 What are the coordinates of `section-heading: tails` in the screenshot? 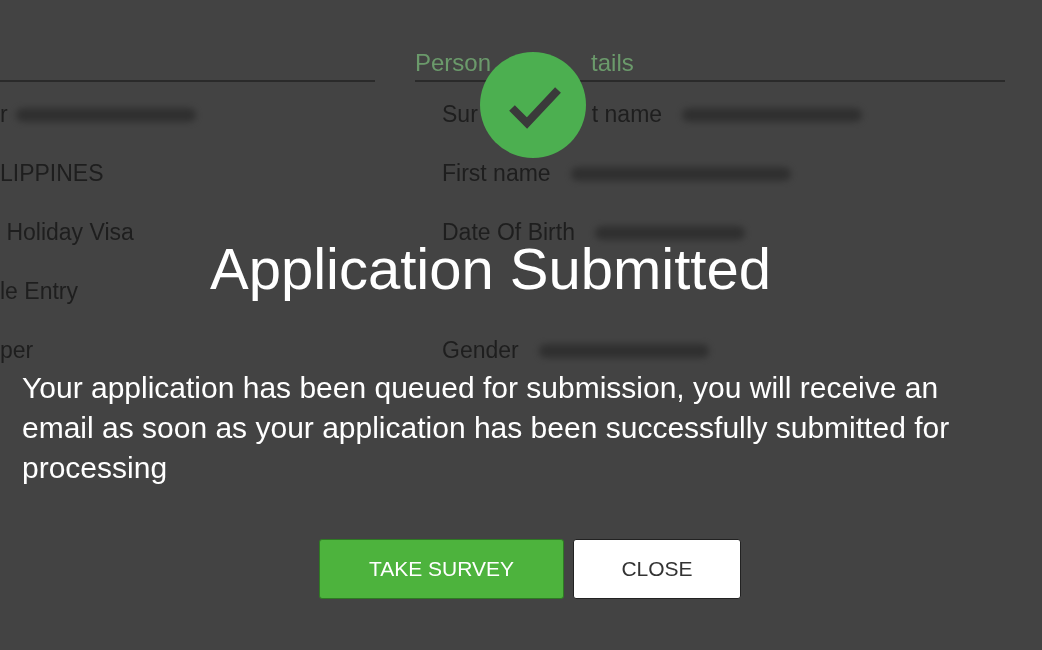 It's located at (612, 63).